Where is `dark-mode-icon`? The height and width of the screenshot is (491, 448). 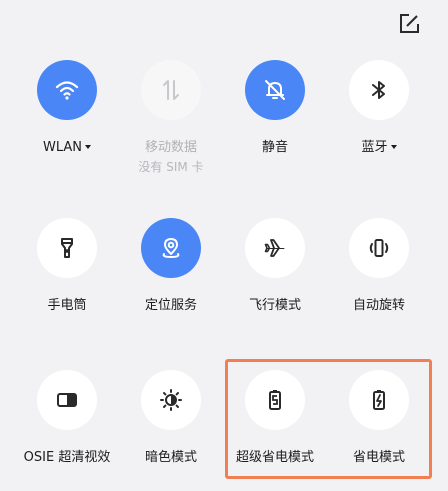 dark-mode-icon is located at coordinates (171, 400).